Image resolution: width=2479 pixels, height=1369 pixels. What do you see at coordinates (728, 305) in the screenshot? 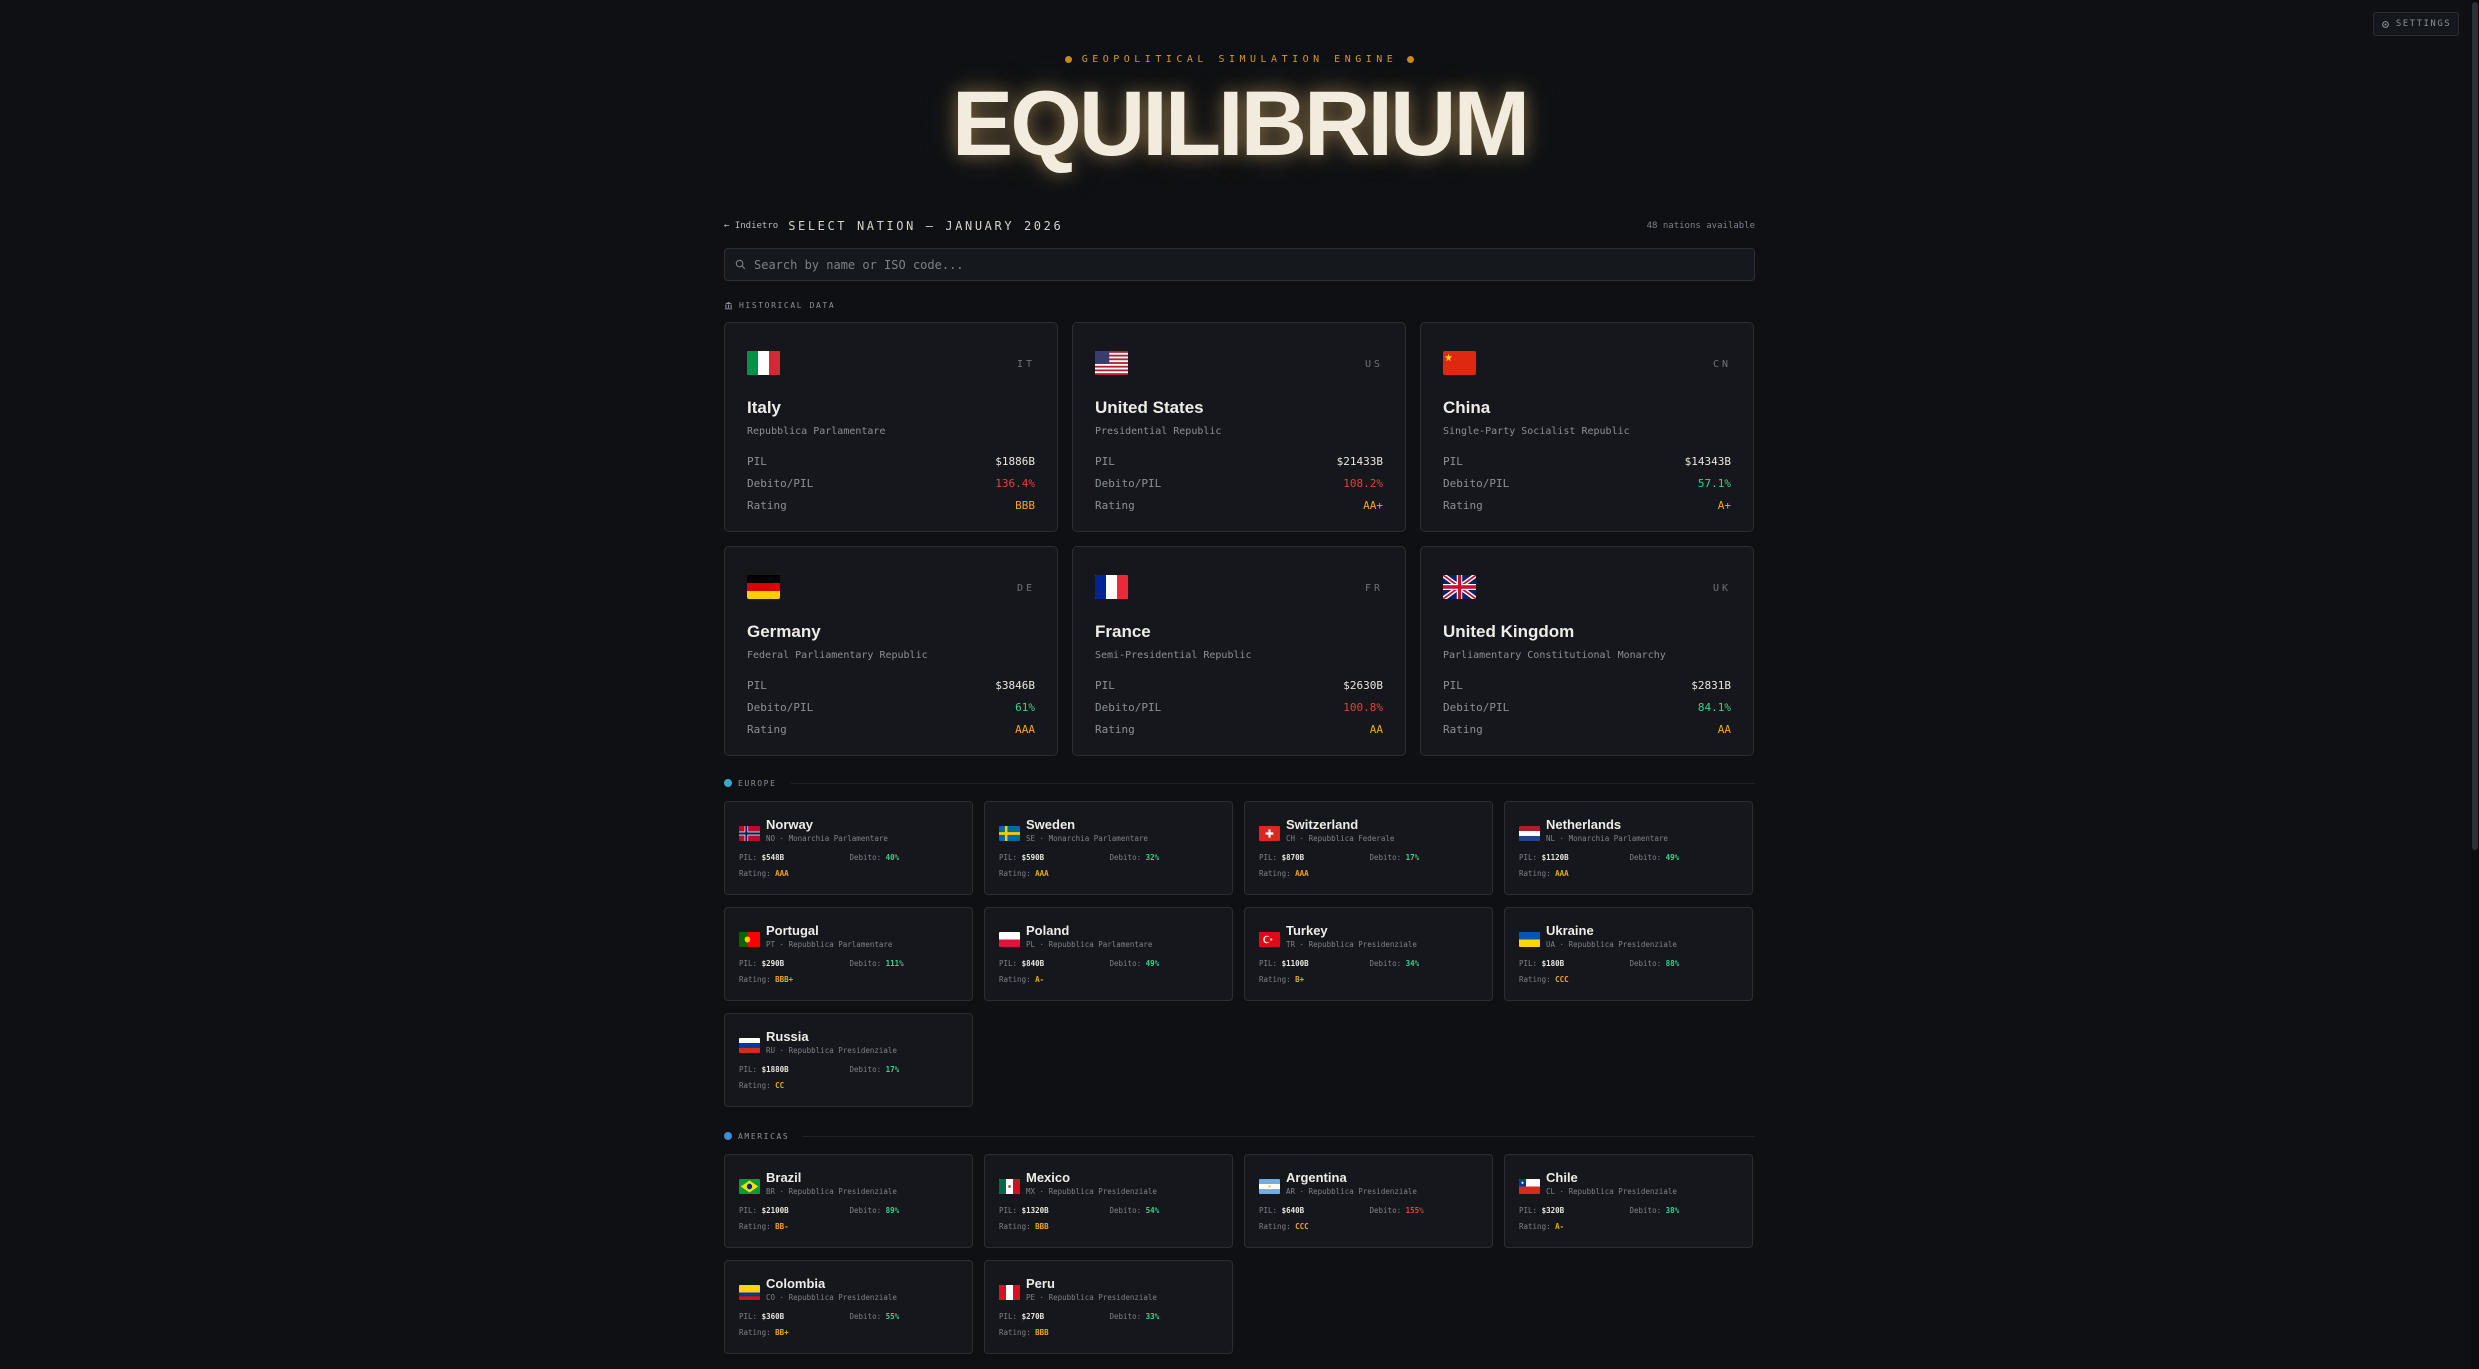
I see `bank-icon` at bounding box center [728, 305].